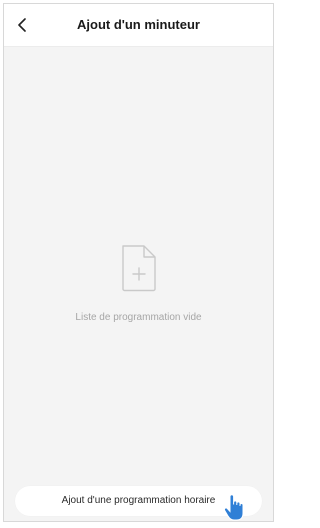 This screenshot has height=528, width=320. I want to click on hand-pointer-icon, so click(233, 507).